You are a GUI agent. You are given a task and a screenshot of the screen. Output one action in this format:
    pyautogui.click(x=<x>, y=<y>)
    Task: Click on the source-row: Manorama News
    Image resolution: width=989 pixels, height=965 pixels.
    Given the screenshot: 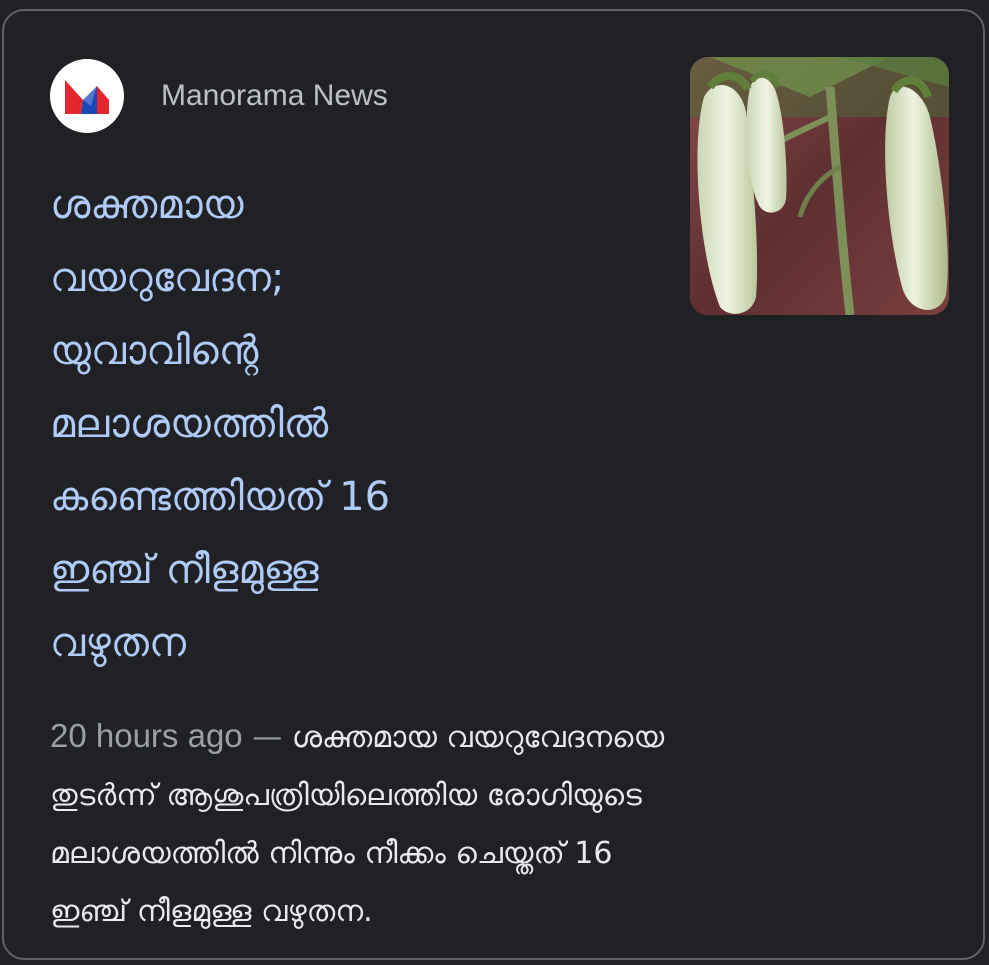 What is the action you would take?
    pyautogui.click(x=219, y=96)
    